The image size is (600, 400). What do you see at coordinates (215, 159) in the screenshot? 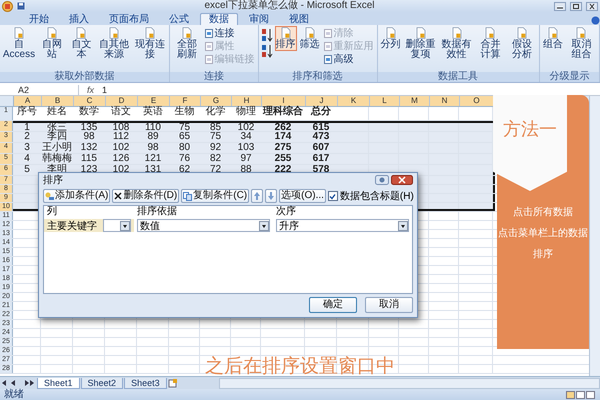
I see `table-cell-text: 82` at bounding box center [215, 159].